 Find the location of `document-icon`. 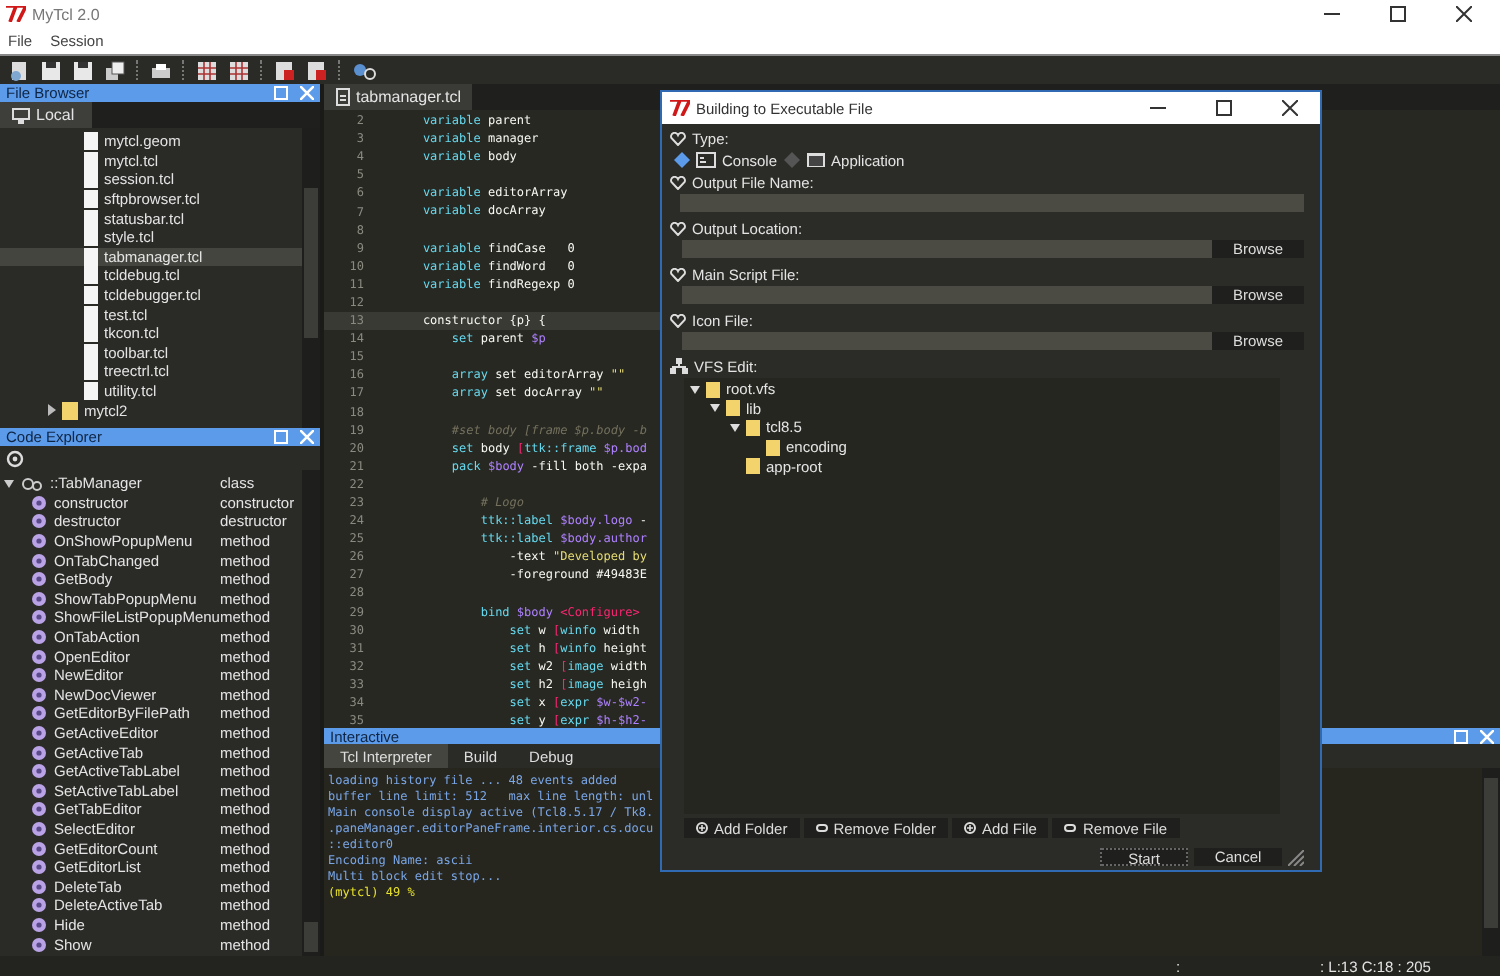

document-icon is located at coordinates (19, 70).